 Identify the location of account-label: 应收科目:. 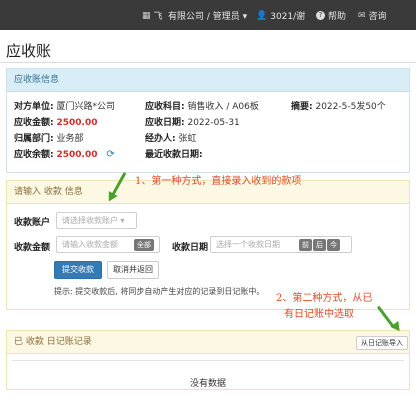
(165, 107).